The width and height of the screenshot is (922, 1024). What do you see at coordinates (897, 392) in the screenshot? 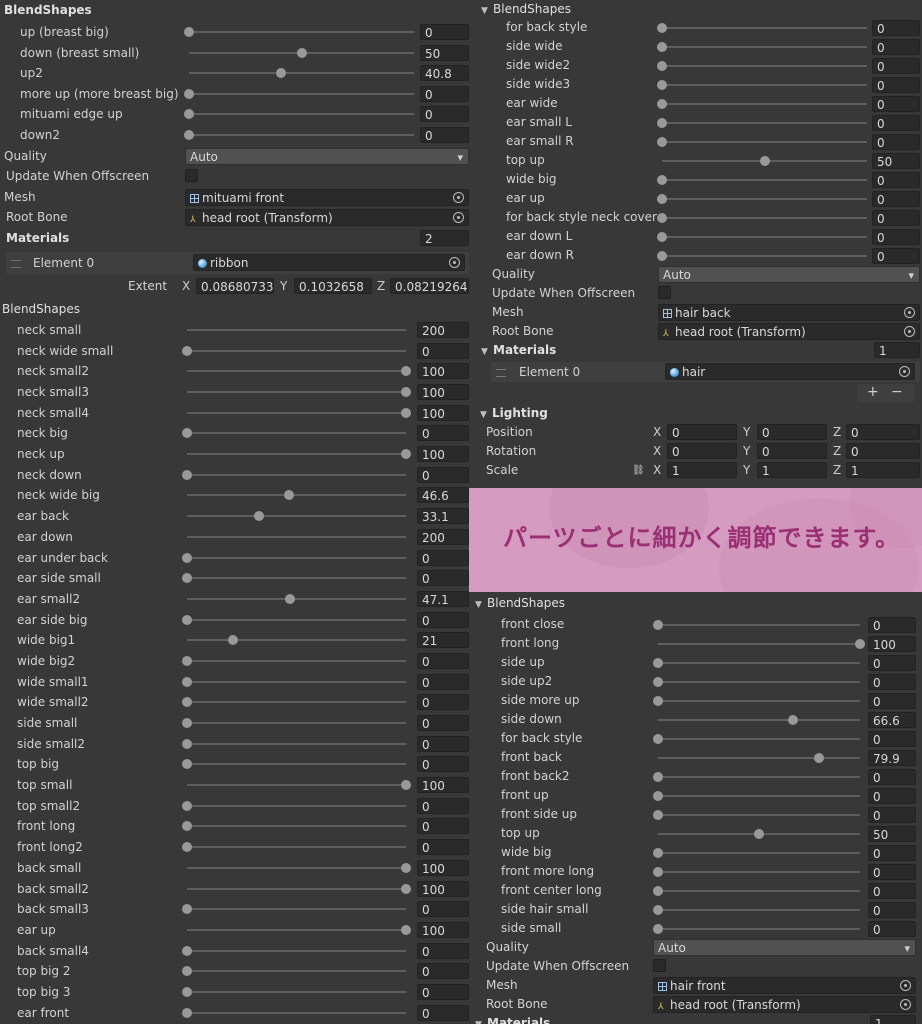
I see `remove-element-button: −` at bounding box center [897, 392].